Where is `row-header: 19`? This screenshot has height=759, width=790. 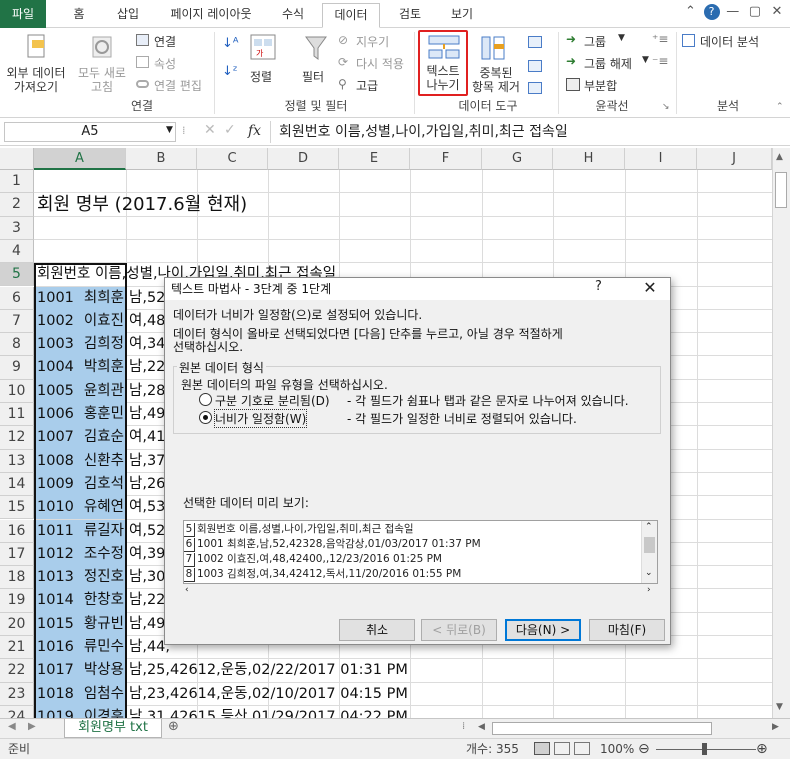
row-header: 19 is located at coordinates (17, 601).